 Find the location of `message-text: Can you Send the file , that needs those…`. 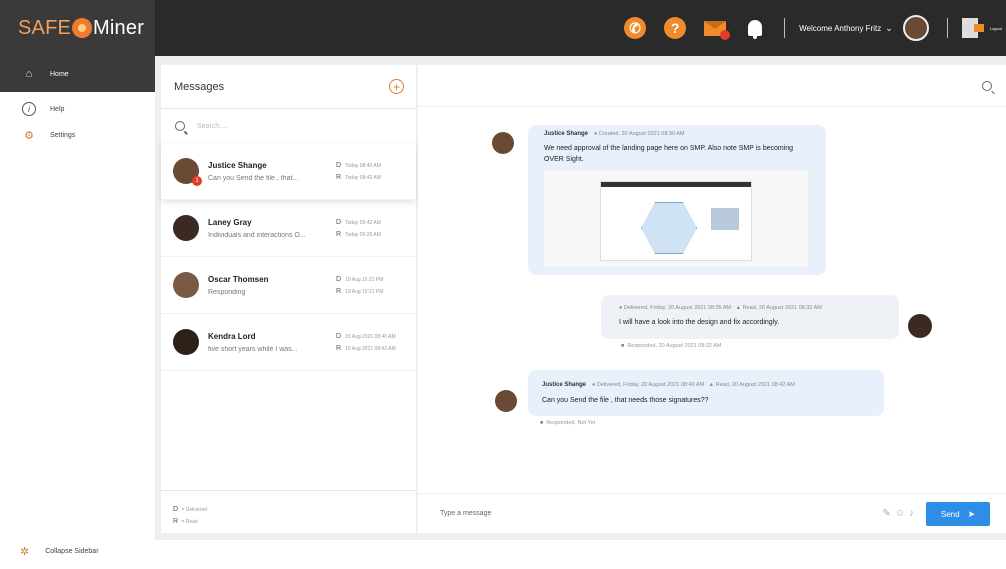

message-text: Can you Send the file , that needs those… is located at coordinates (625, 400).